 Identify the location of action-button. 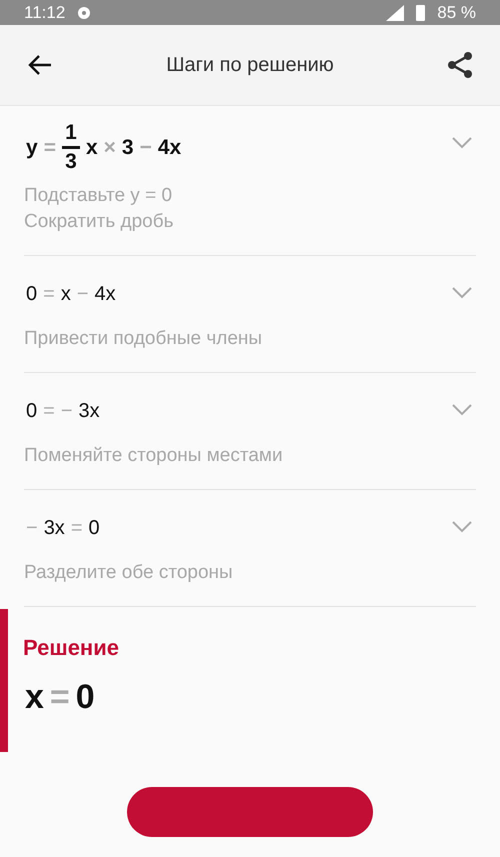
(250, 812).